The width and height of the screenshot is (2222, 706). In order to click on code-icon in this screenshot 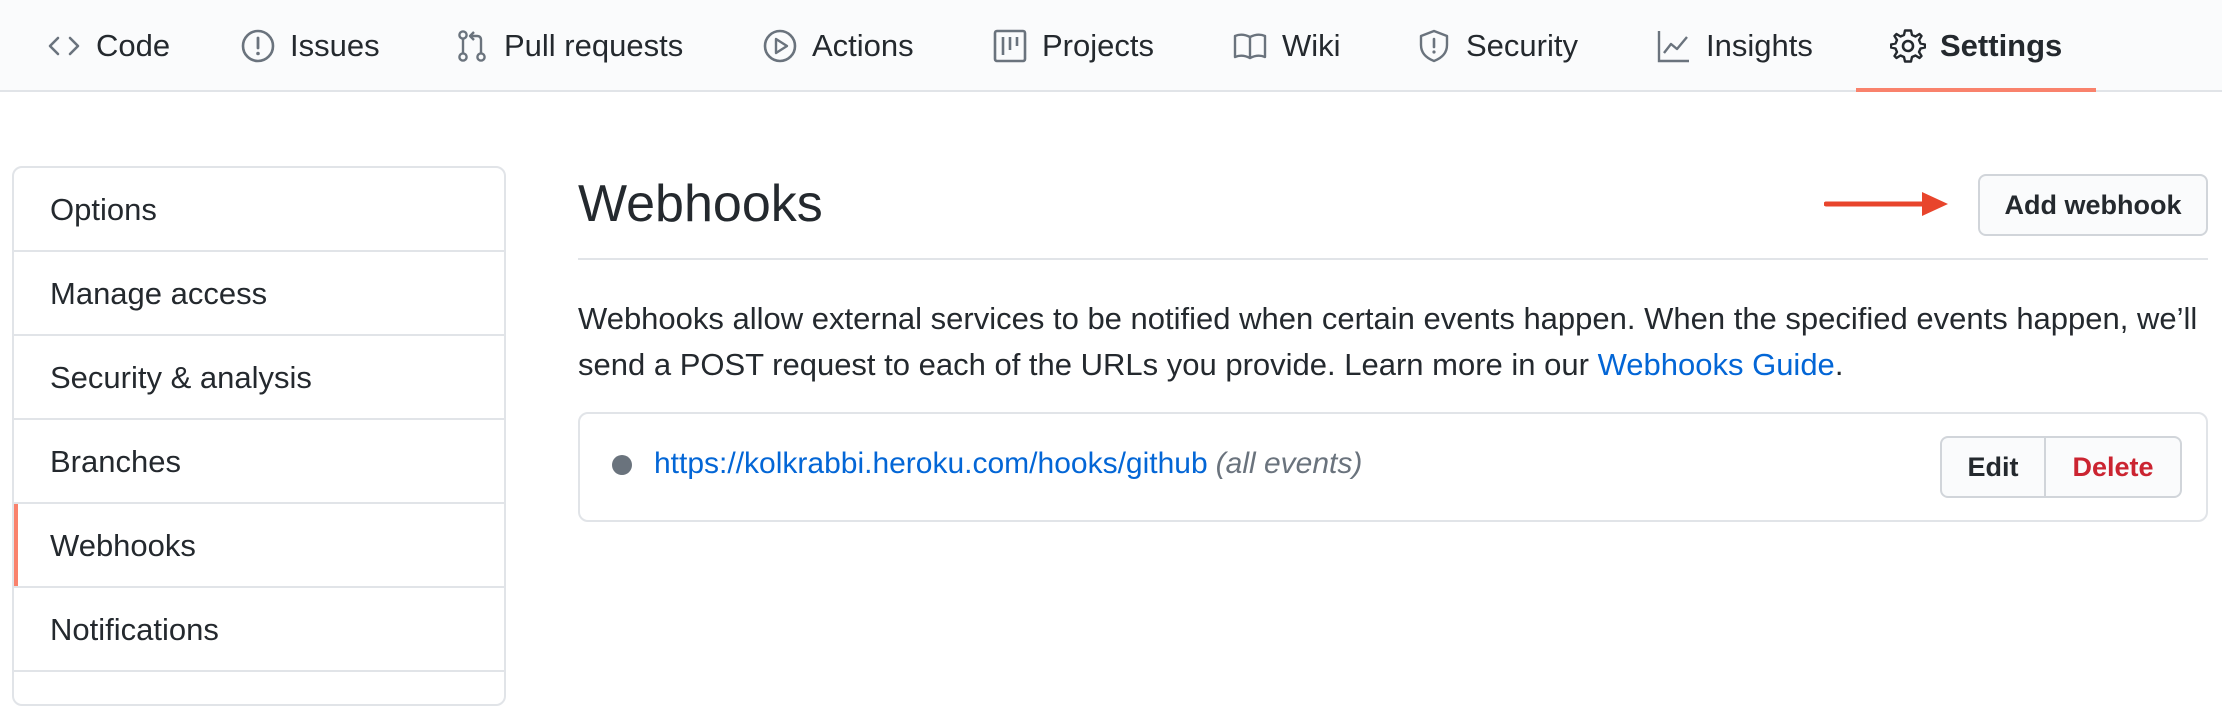, I will do `click(64, 46)`.